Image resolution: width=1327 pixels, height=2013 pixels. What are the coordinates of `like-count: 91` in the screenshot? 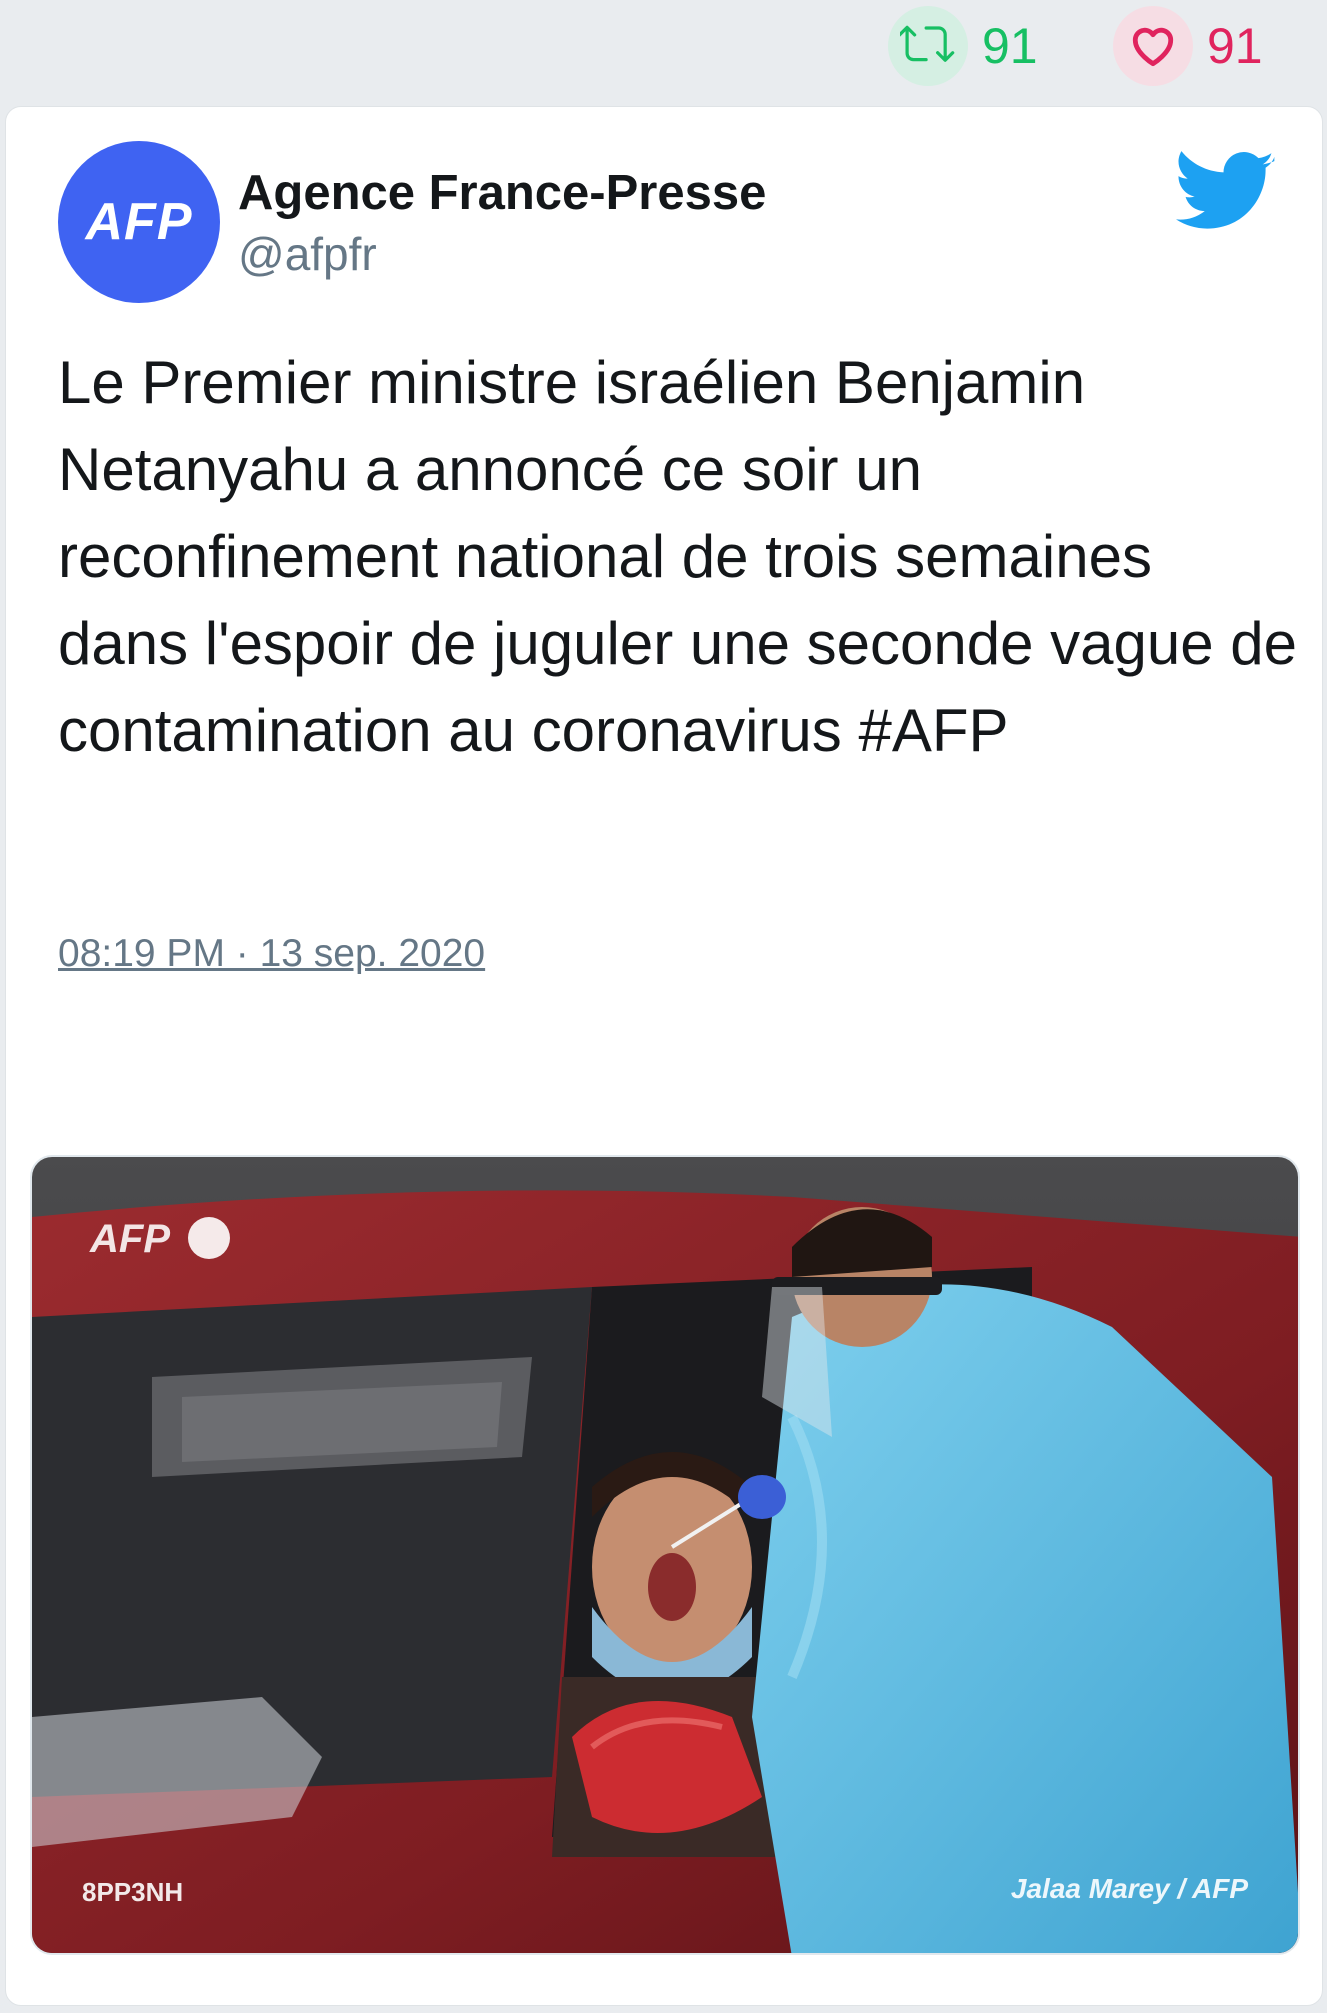 It's located at (1235, 46).